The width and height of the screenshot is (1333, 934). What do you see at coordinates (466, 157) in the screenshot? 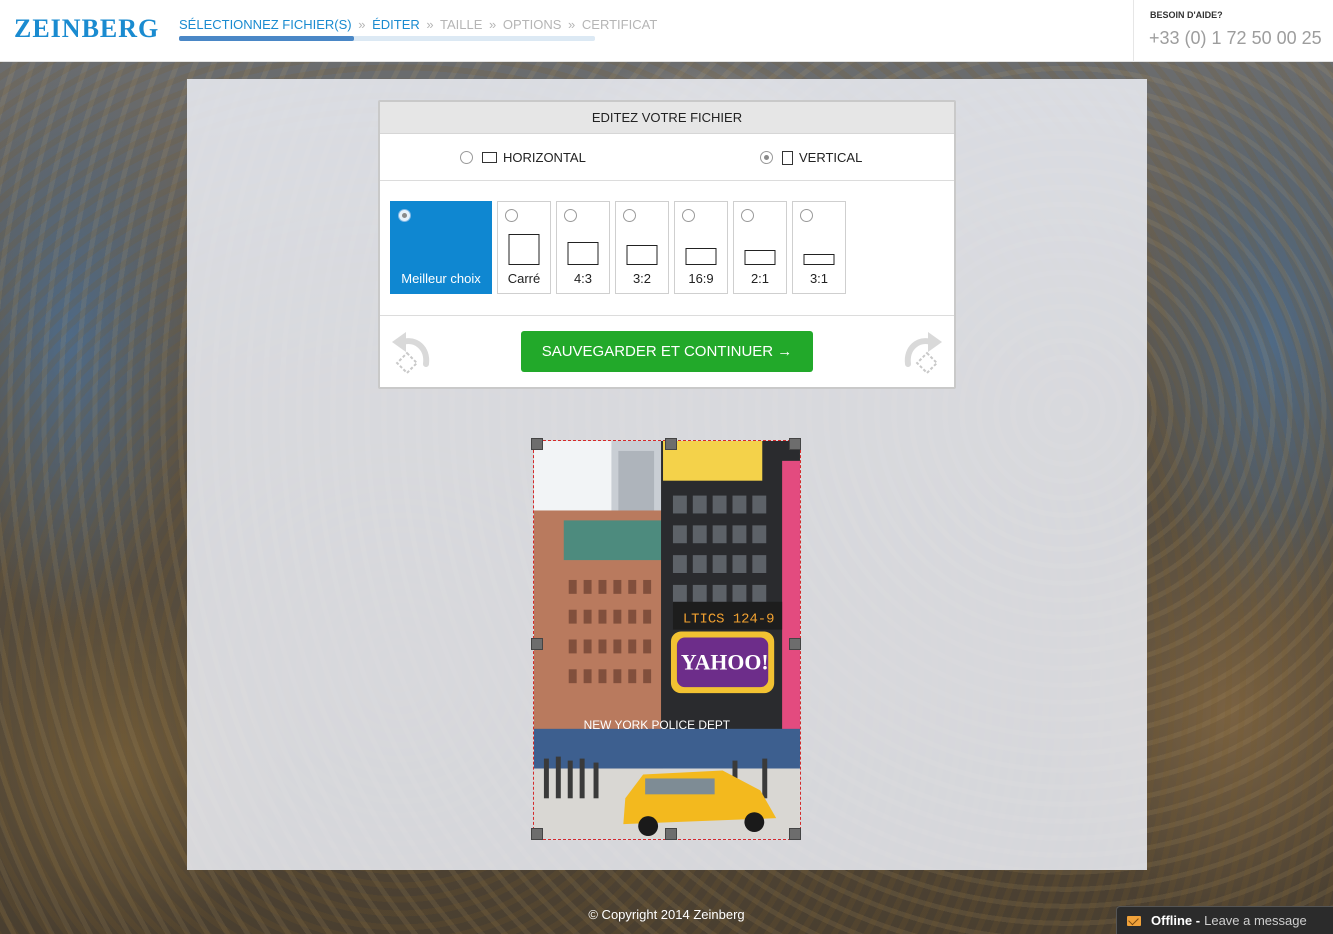
I see `horizontal-radio` at bounding box center [466, 157].